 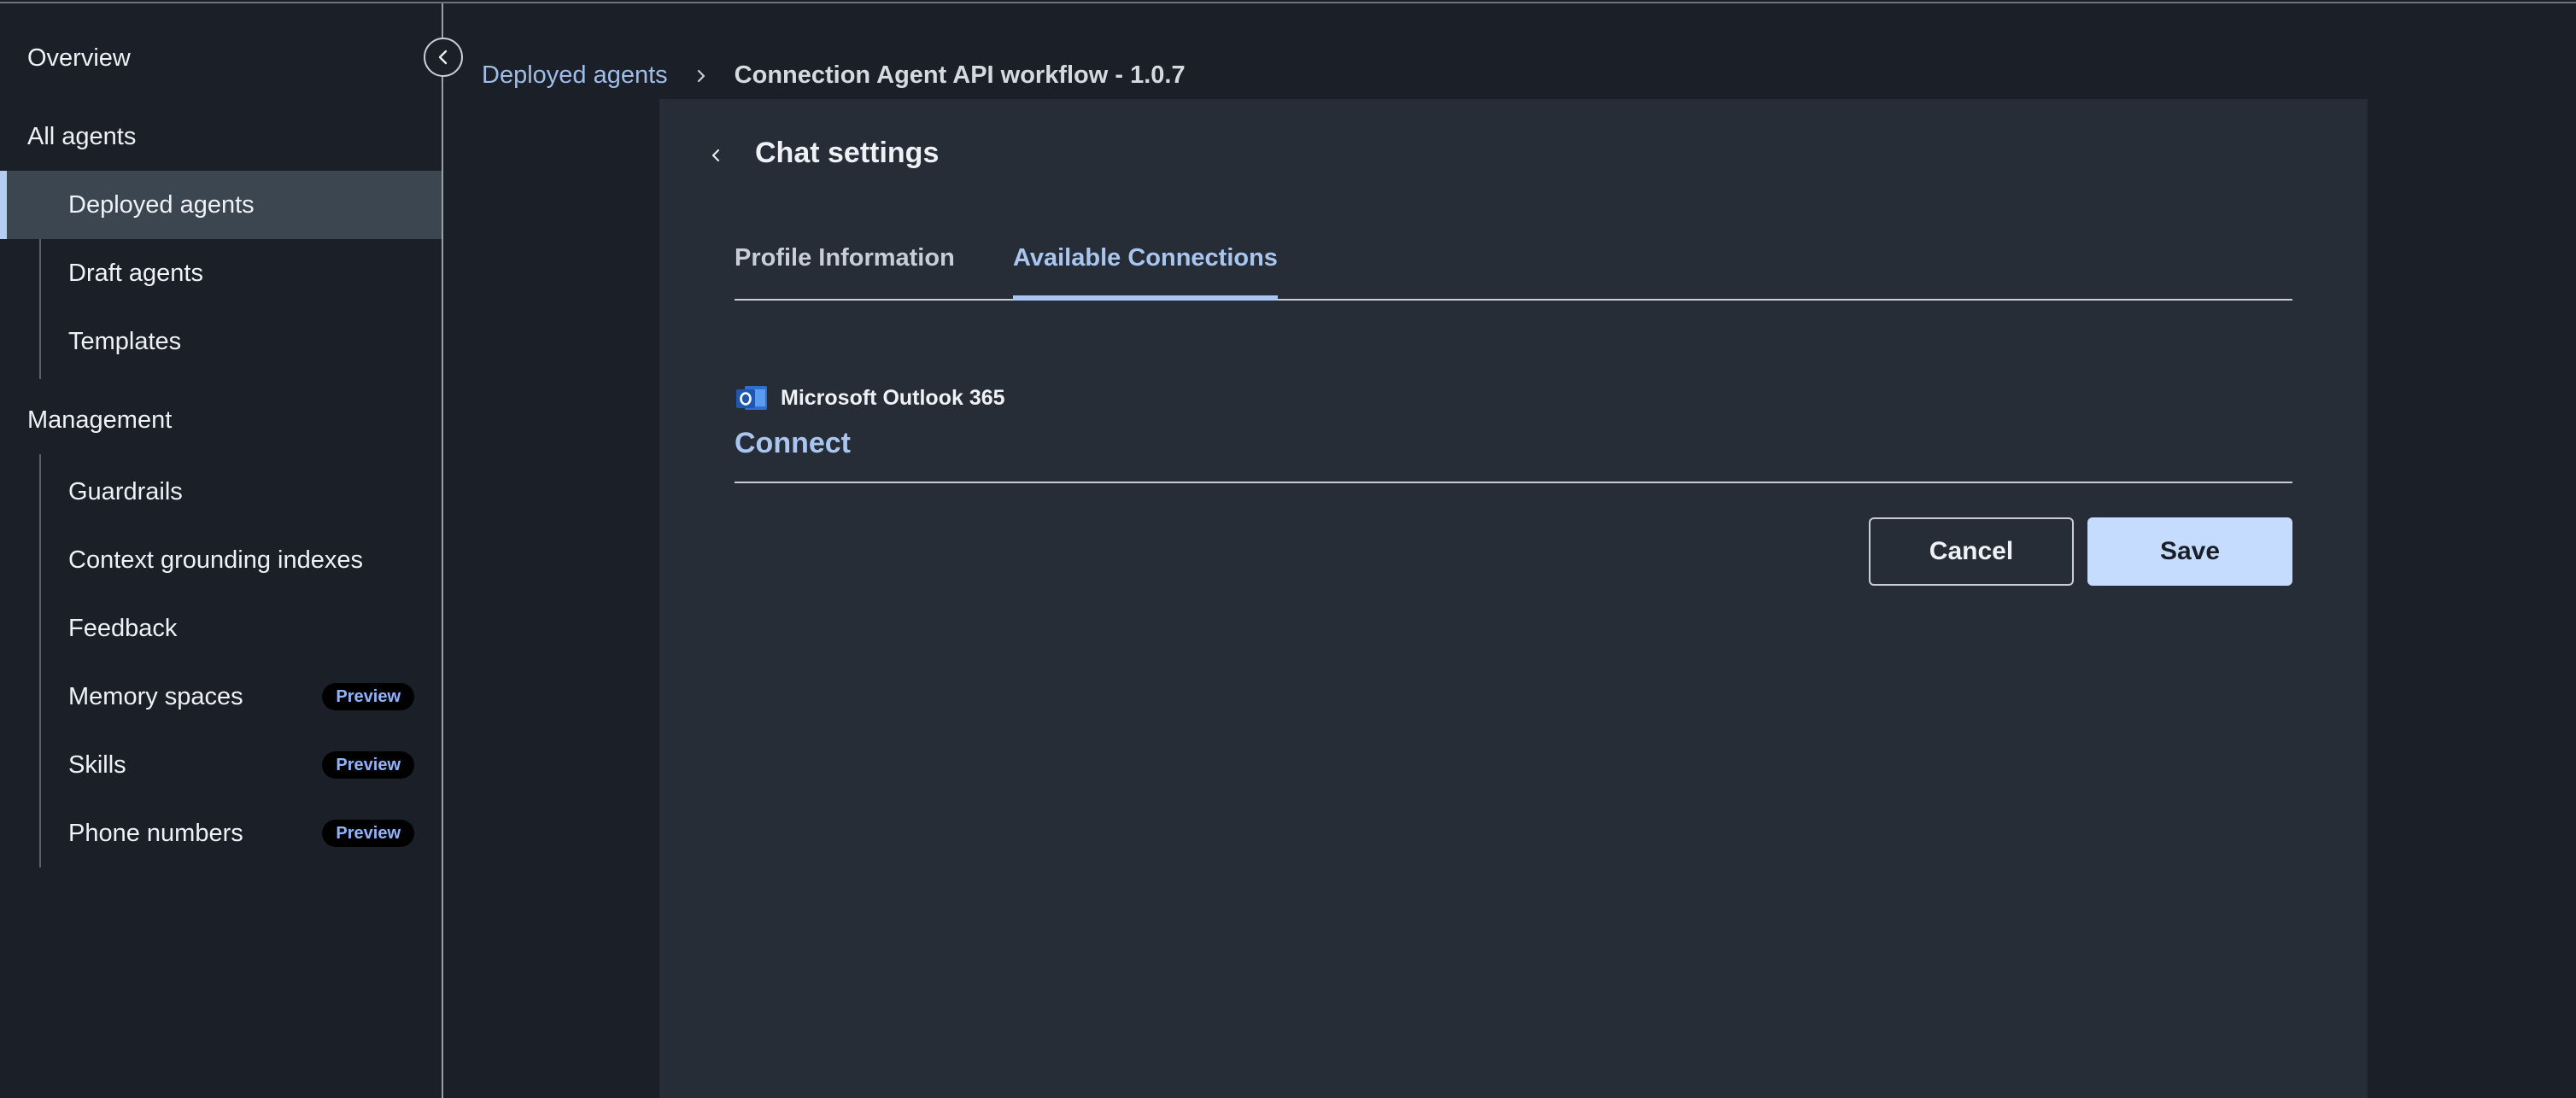 I want to click on sidebar-item-skills: Skills Preview, so click(x=221, y=765).